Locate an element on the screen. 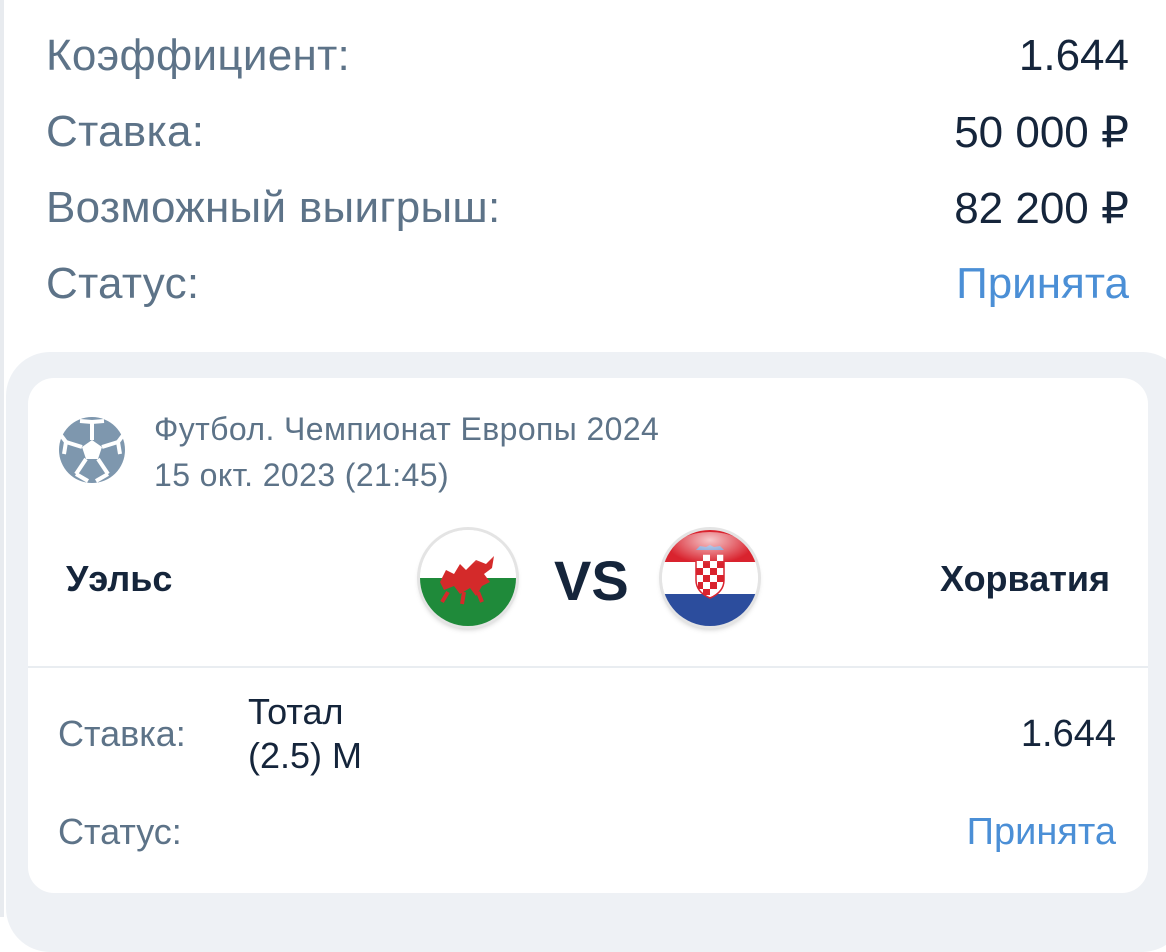 Image resolution: width=1166 pixels, height=952 pixels. stake-value: 50 000 ₽ is located at coordinates (1041, 132).